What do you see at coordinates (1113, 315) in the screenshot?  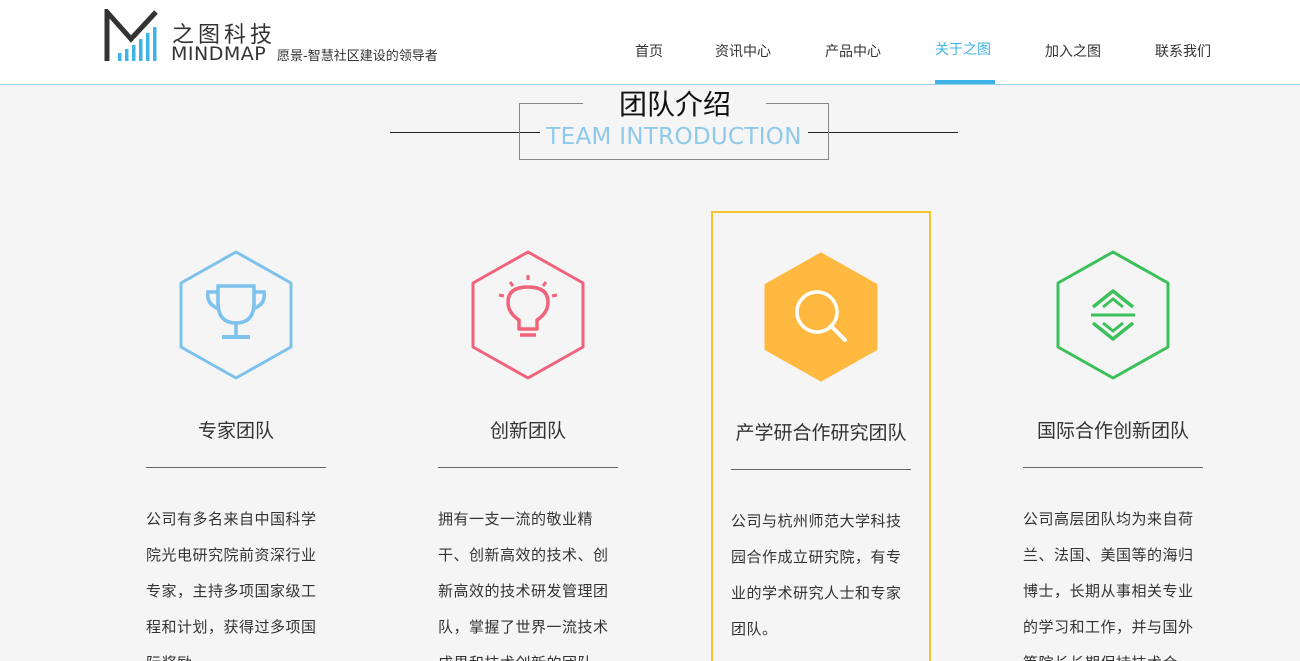 I see `exchange-icon` at bounding box center [1113, 315].